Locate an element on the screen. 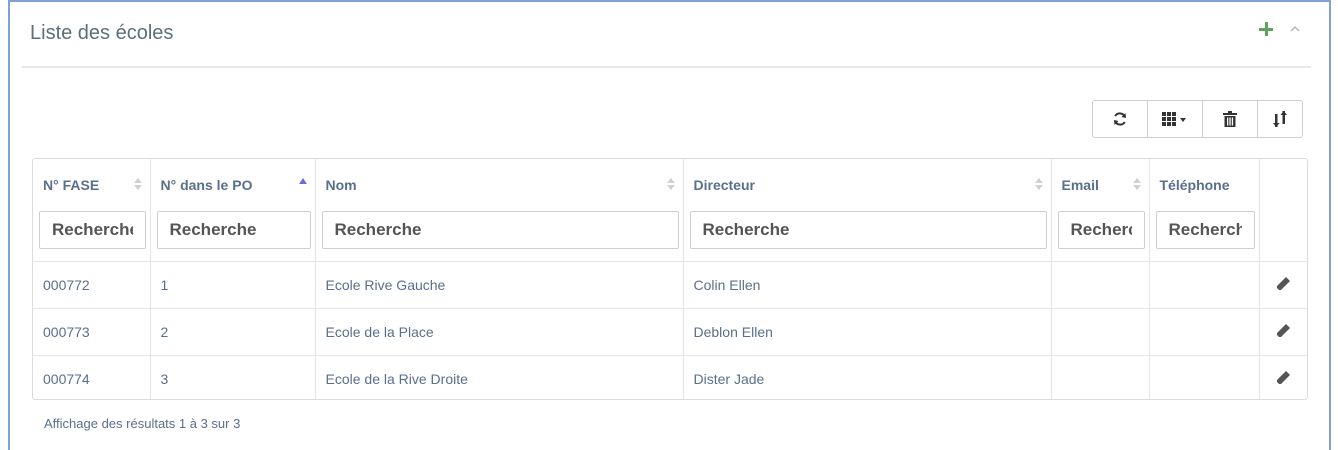 This screenshot has width=1338, height=450. add-icon is located at coordinates (1266, 29).